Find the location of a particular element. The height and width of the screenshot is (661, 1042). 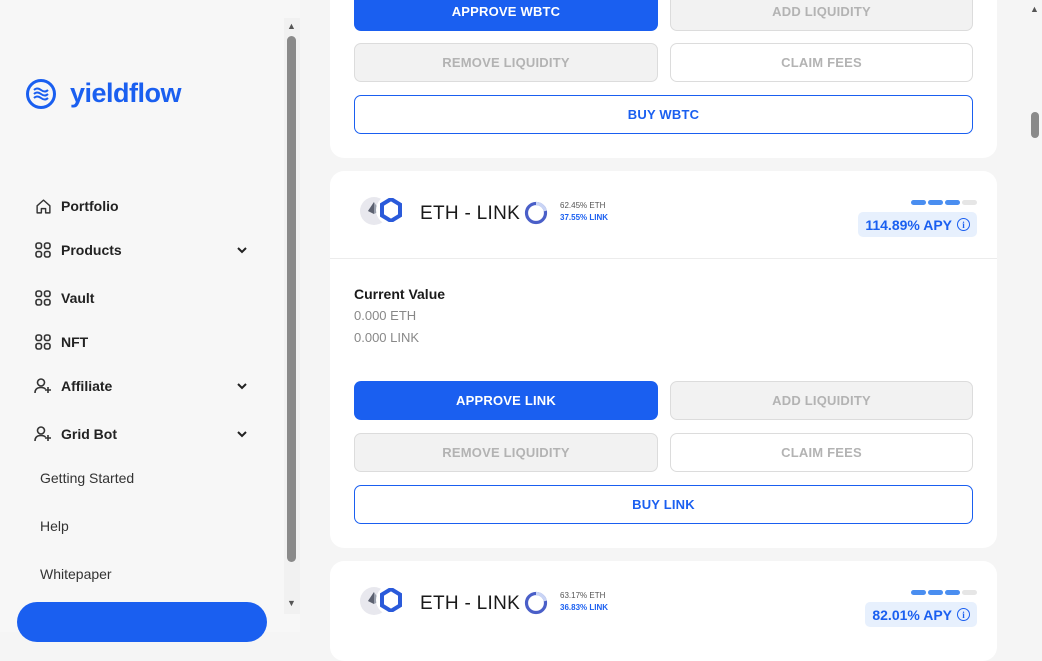

sidebar-item-affiliate: Affiliate is located at coordinates (141, 386).